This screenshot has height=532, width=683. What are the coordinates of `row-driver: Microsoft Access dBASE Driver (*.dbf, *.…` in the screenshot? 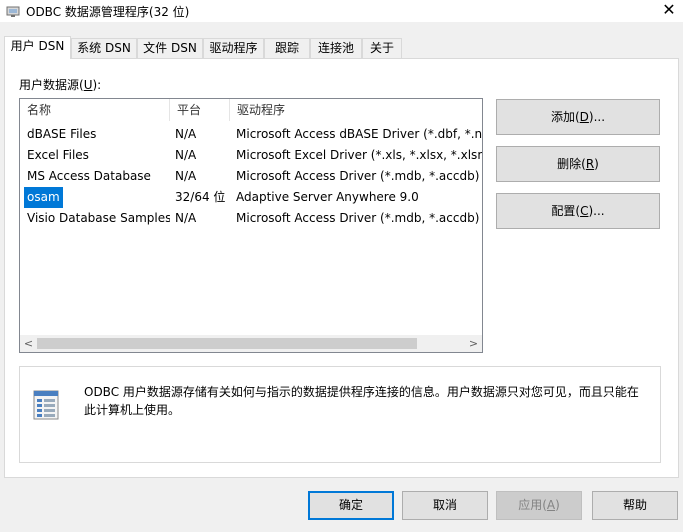 It's located at (359, 134).